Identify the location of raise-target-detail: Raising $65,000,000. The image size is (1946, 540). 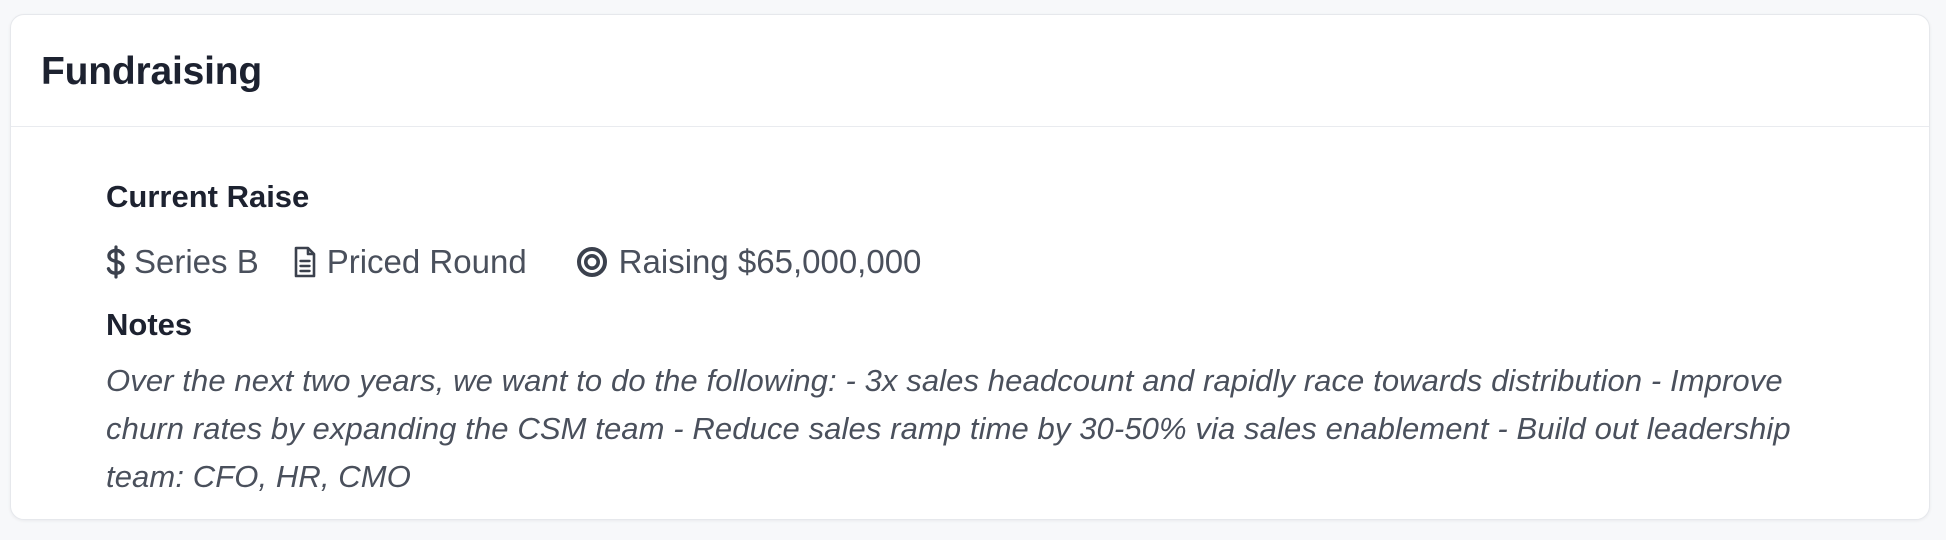
(748, 262).